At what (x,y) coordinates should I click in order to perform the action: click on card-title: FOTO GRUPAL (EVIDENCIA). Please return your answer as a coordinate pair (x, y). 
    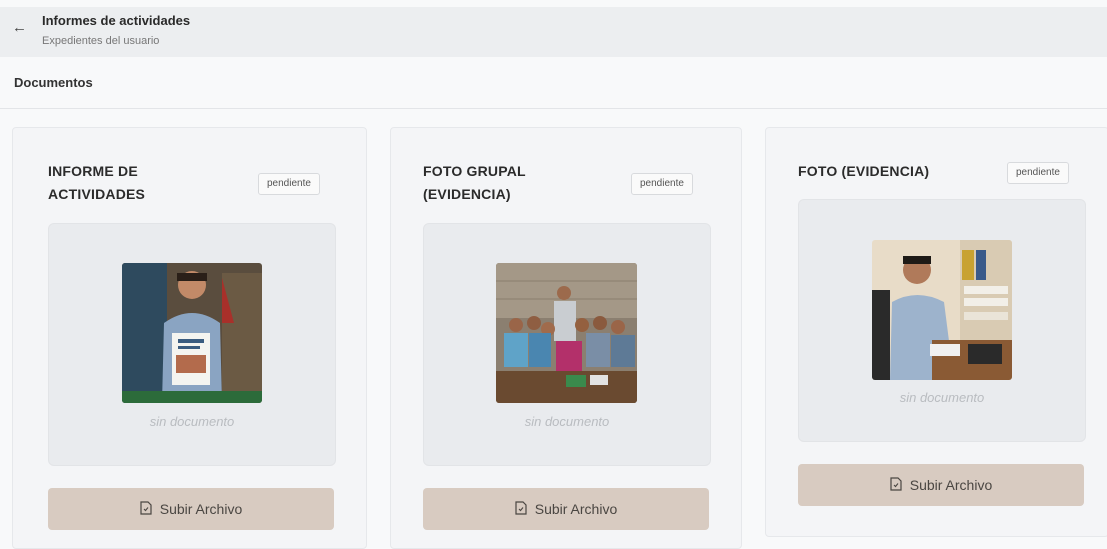
    Looking at the image, I should click on (474, 183).